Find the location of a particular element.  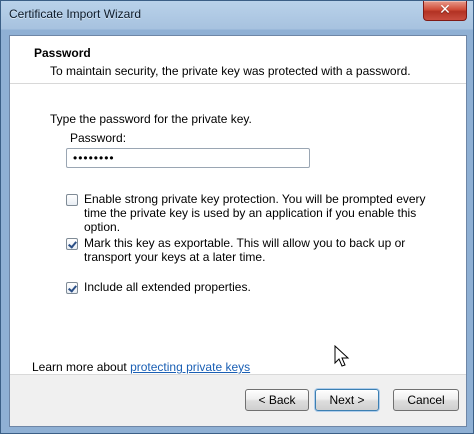

close-button: ✕ is located at coordinates (445, 11).